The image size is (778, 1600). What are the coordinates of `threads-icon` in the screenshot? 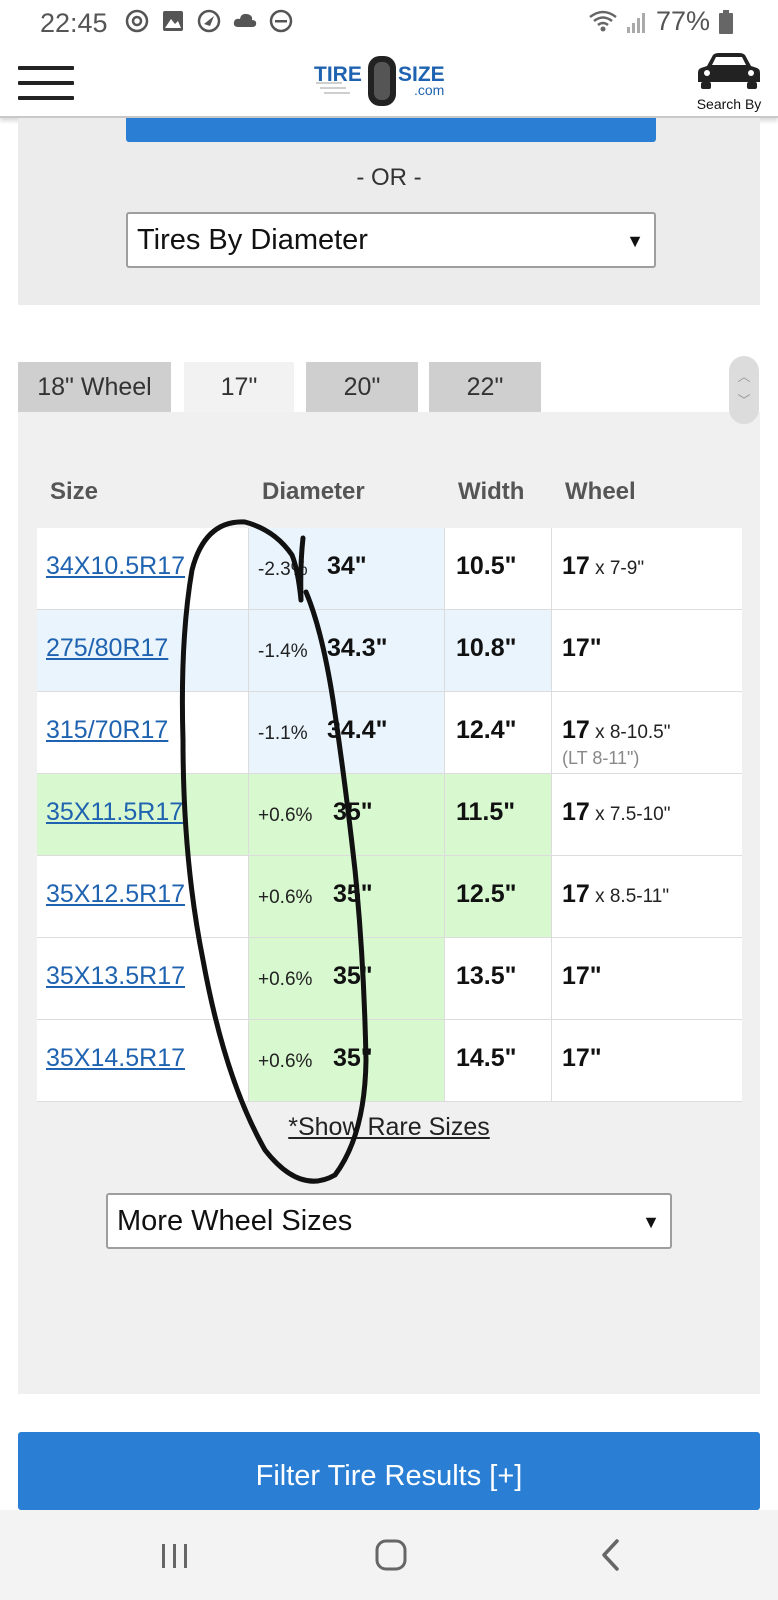 It's located at (137, 21).